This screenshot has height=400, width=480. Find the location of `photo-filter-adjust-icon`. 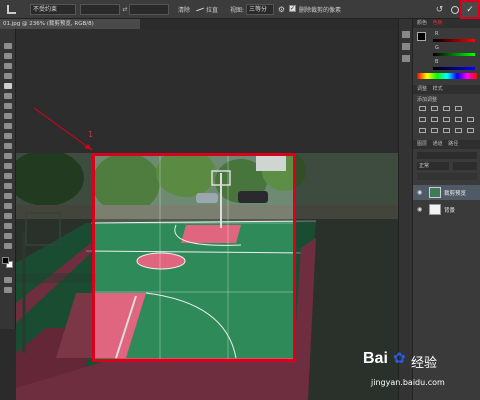

photo-filter-adjust-icon is located at coordinates (470, 119).